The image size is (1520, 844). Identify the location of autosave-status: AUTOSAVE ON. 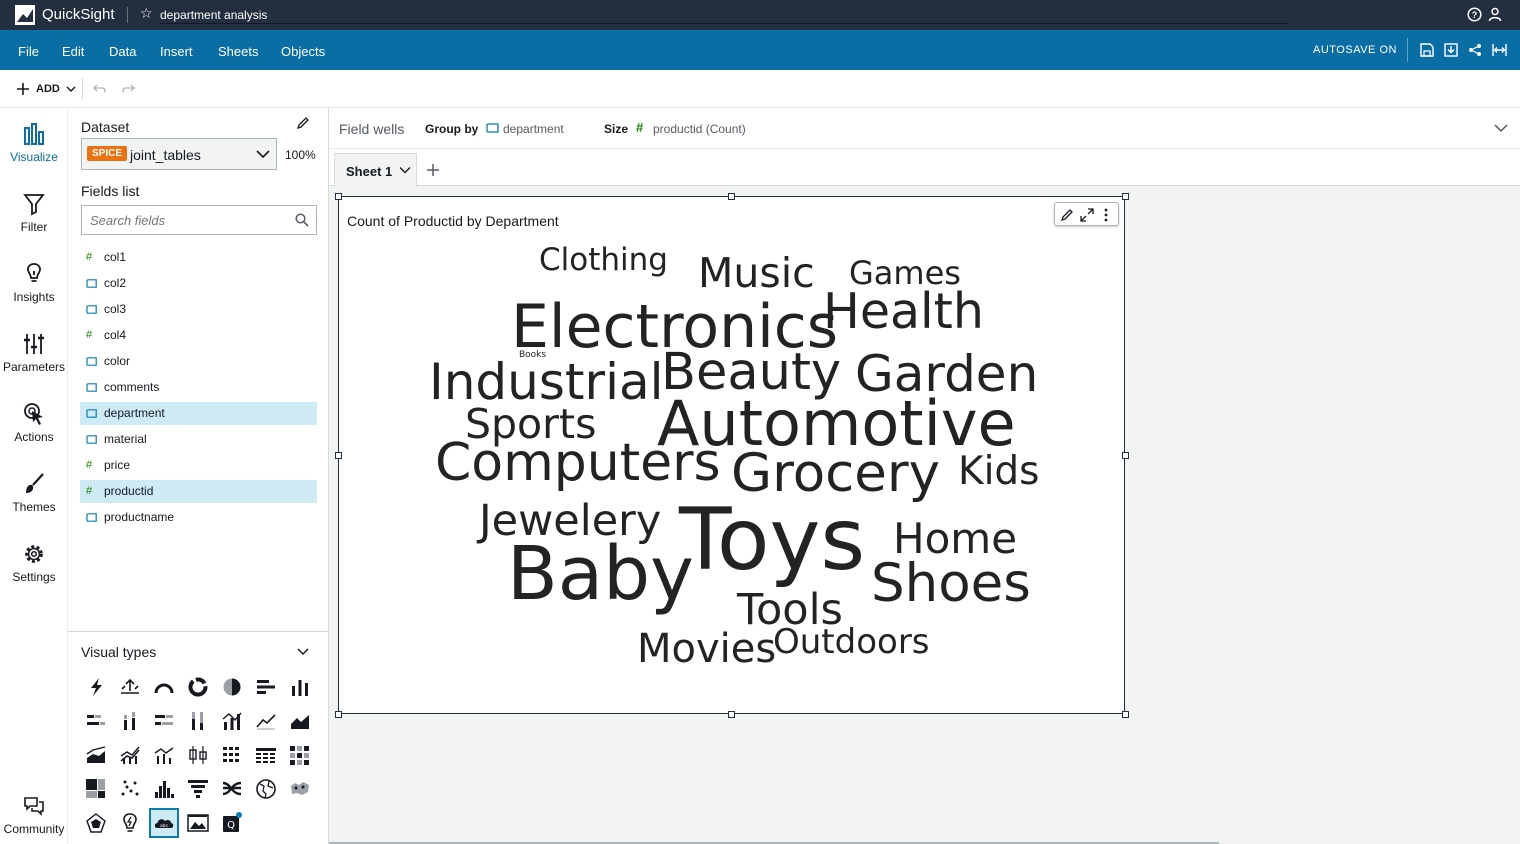
(1355, 50).